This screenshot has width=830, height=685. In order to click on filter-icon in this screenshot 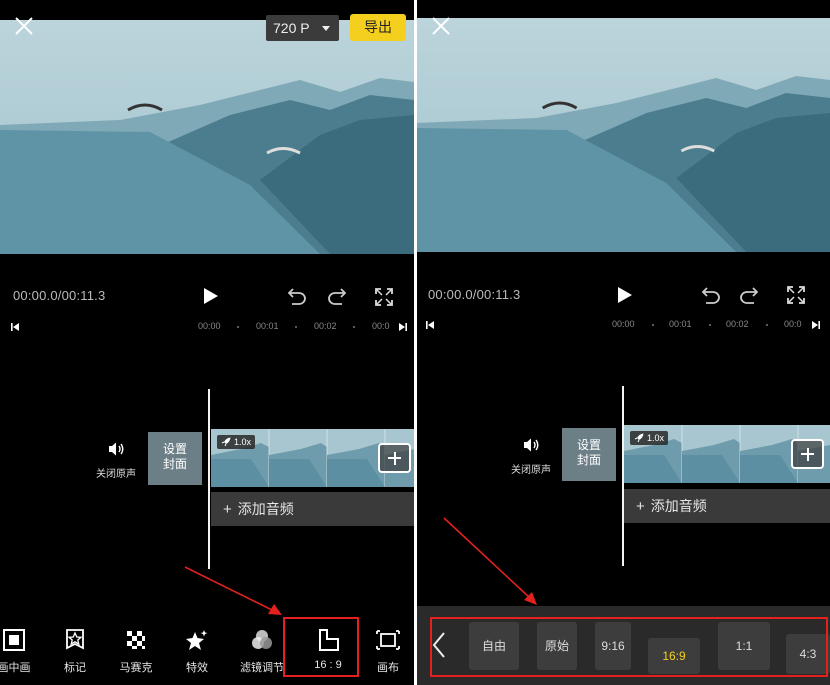, I will do `click(262, 639)`.